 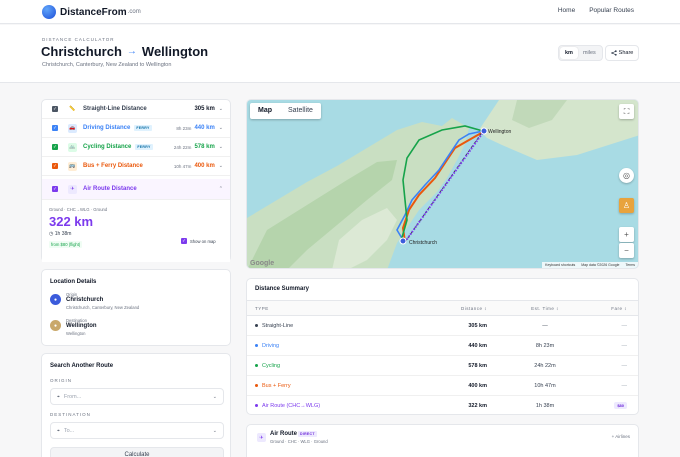 I want to click on air-duration: ◷ 1h 38m, so click(x=60, y=234).